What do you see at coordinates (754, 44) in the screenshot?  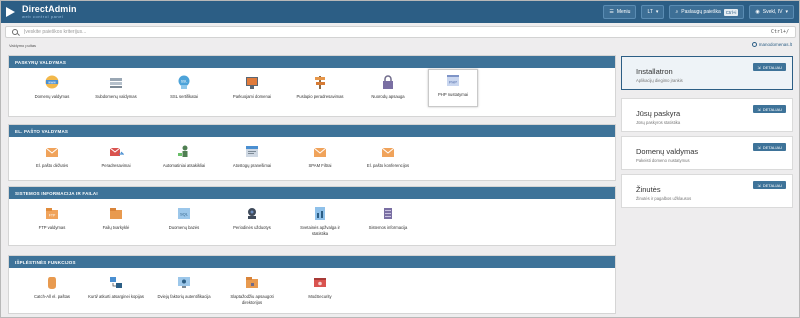 I see `globe-icon` at bounding box center [754, 44].